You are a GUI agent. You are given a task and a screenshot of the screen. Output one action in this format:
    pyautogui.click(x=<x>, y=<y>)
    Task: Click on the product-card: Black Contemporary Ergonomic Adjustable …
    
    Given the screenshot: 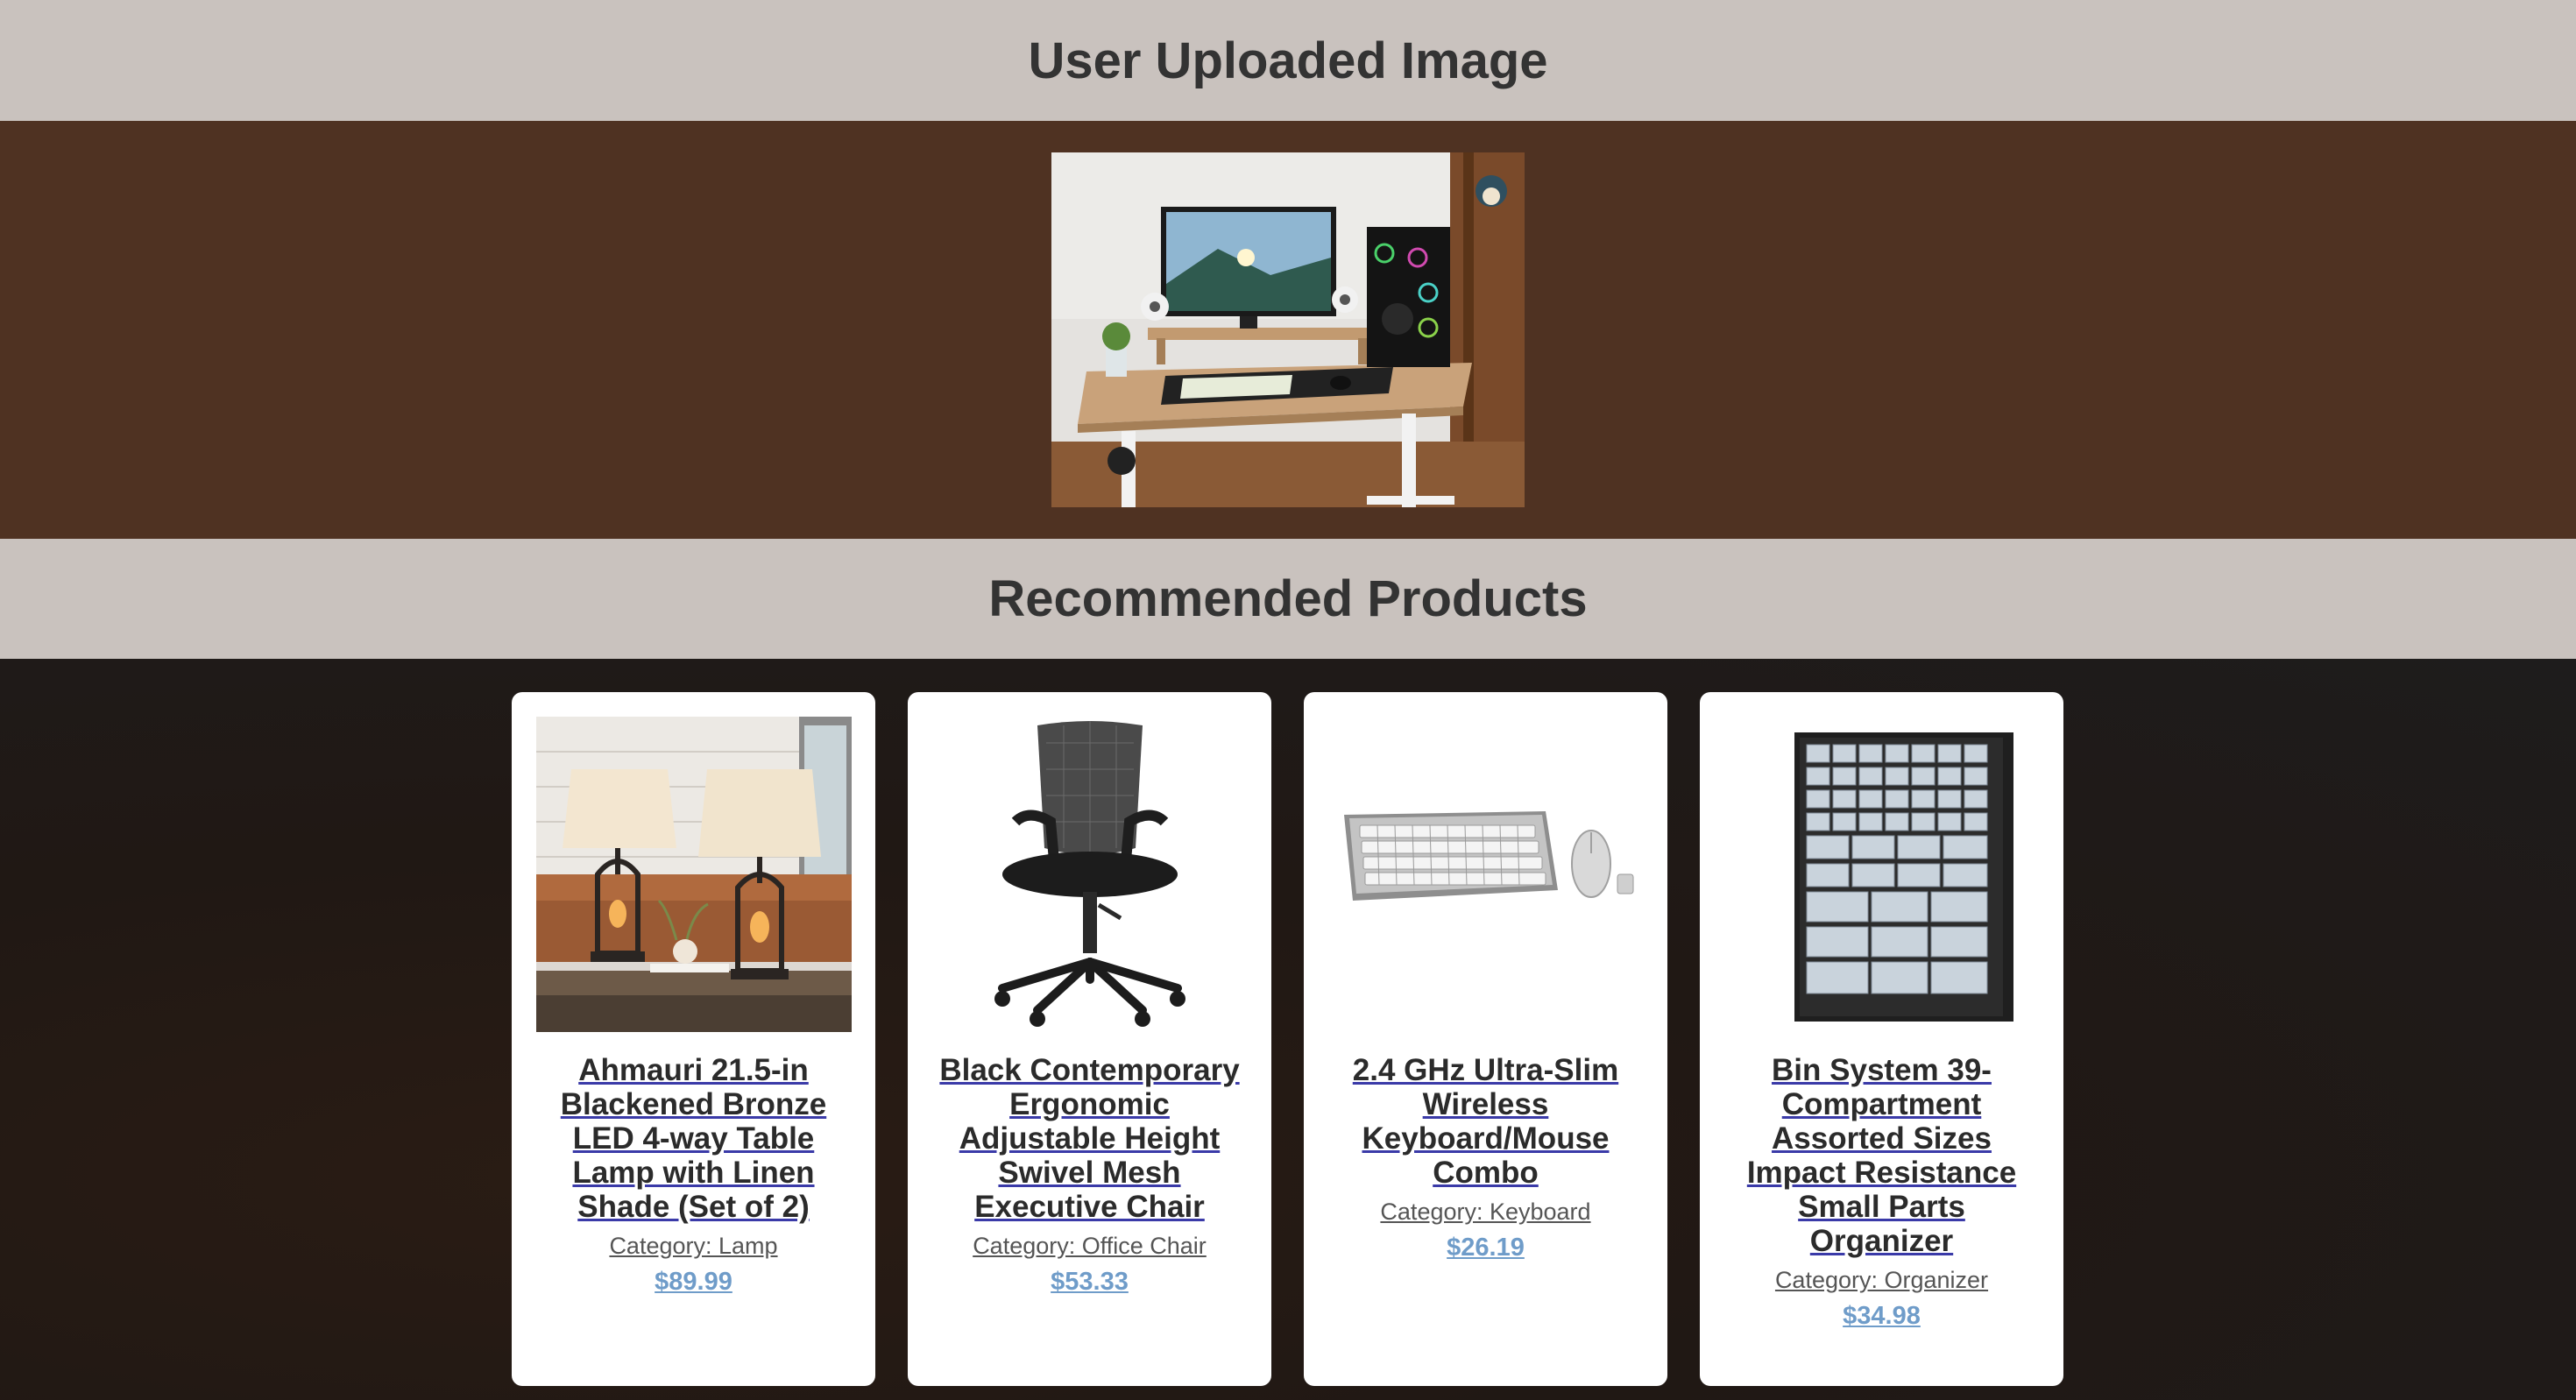 What is the action you would take?
    pyautogui.click(x=1089, y=1039)
    